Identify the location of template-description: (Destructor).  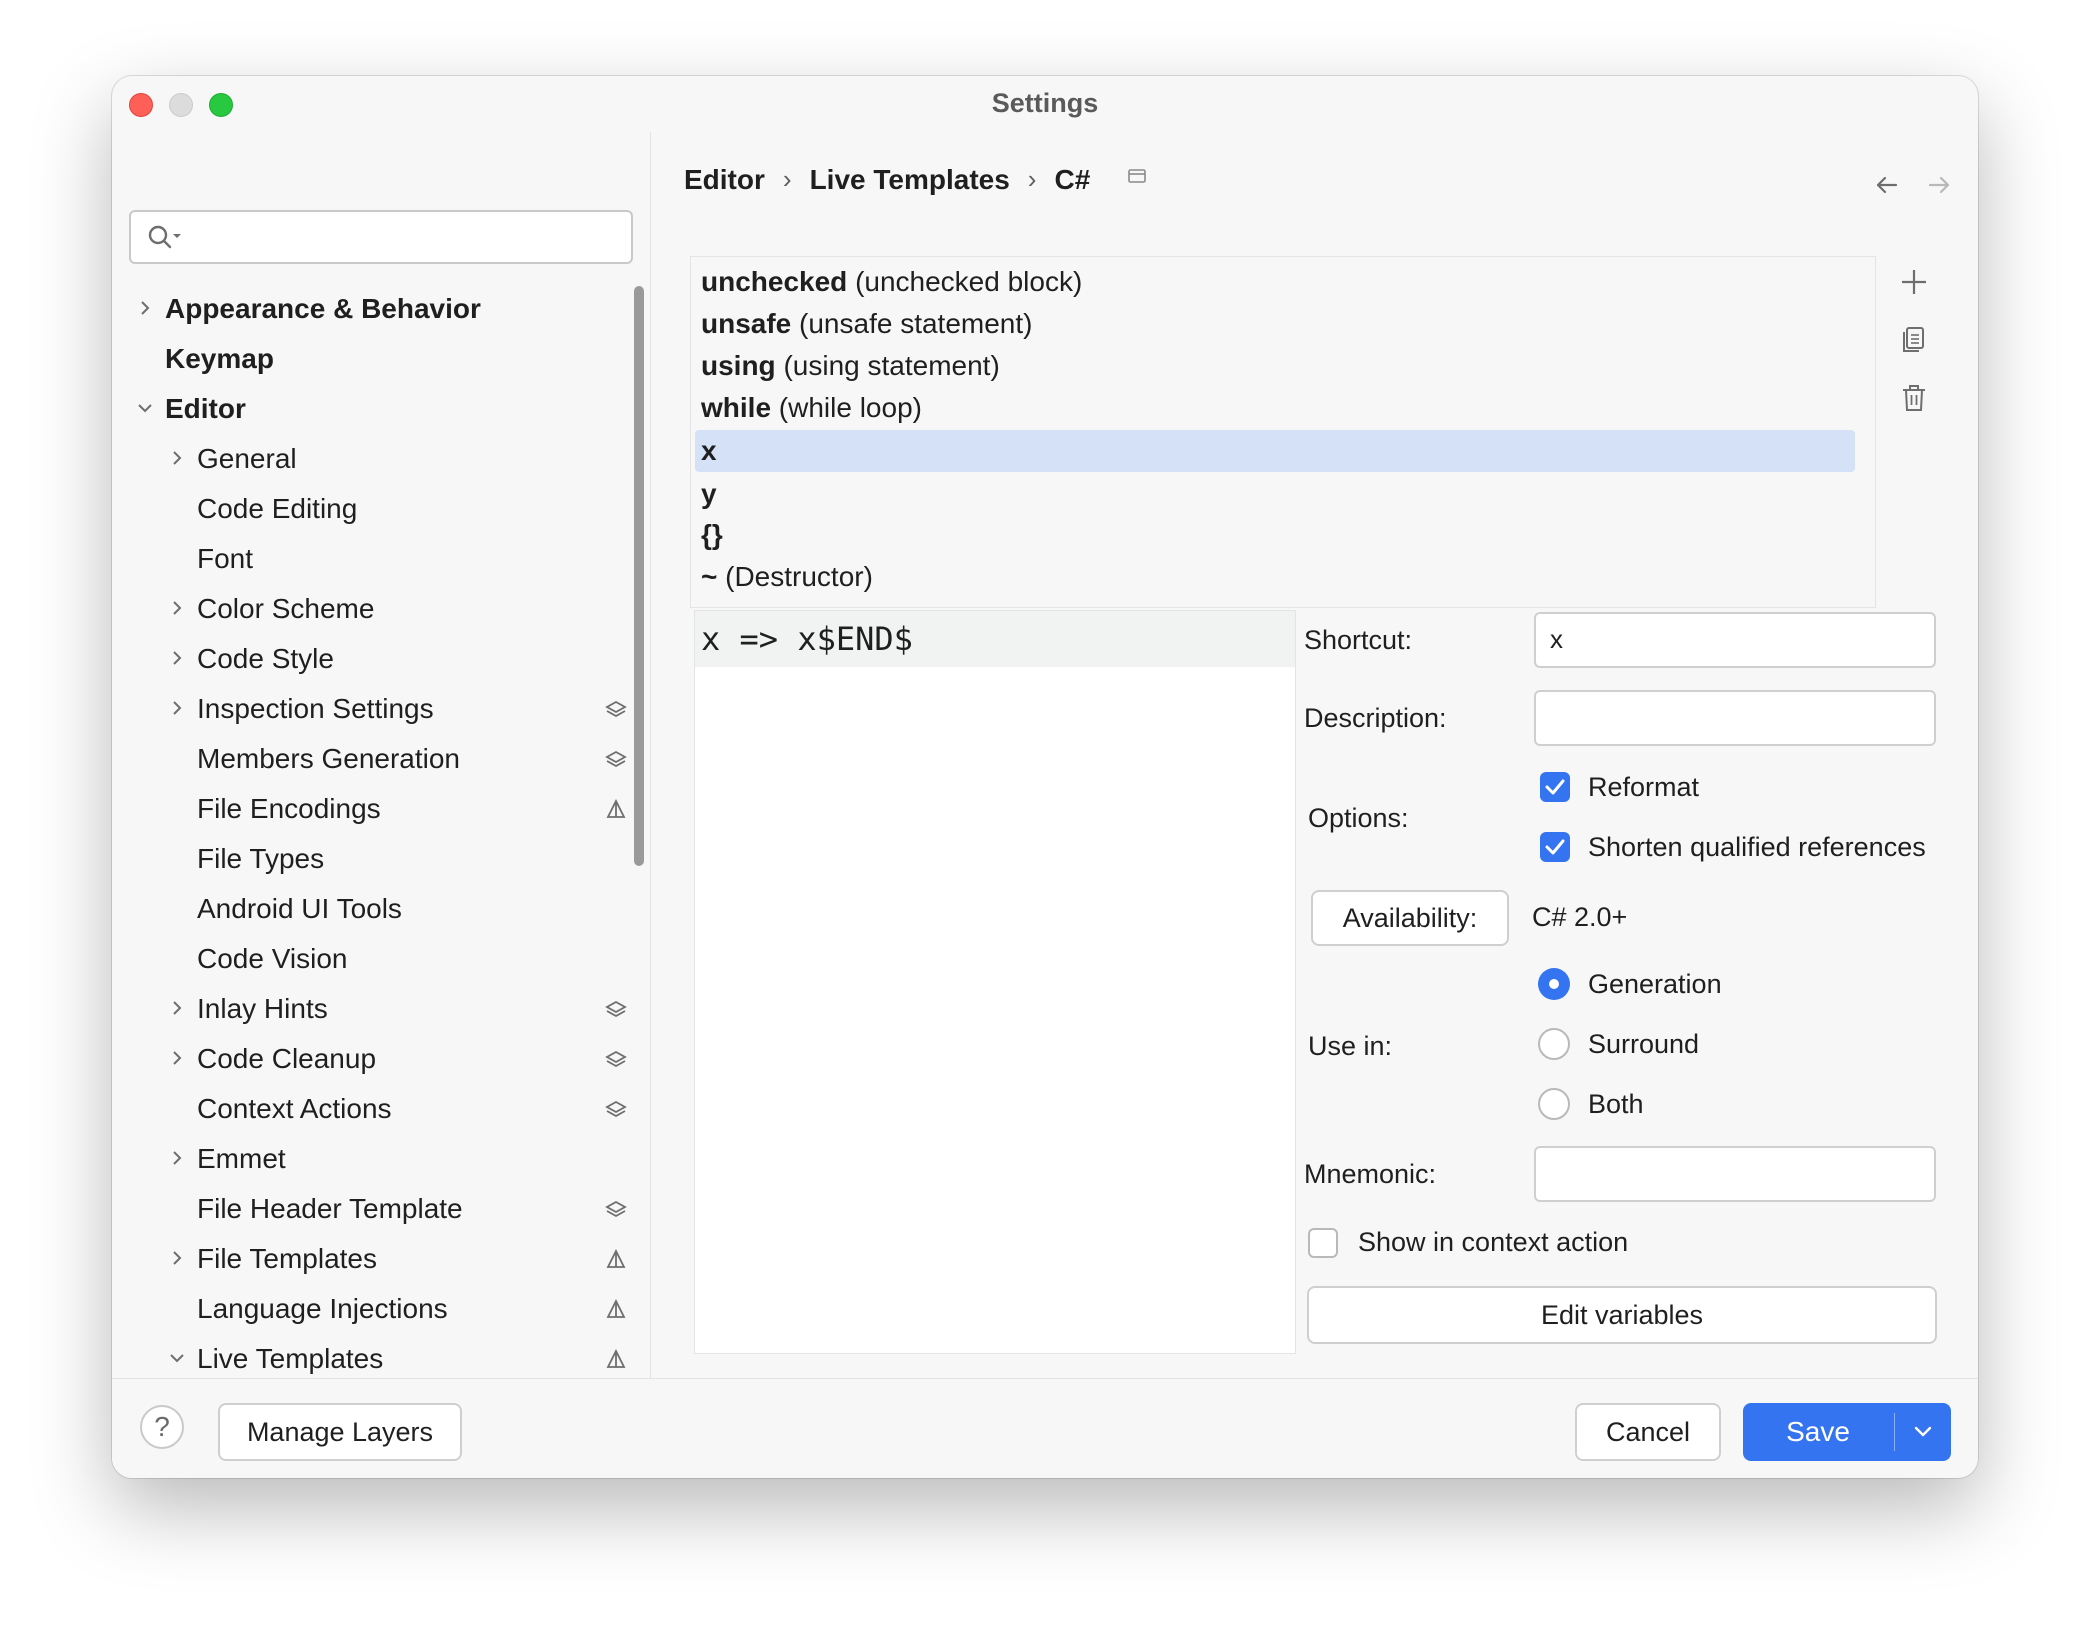
(799, 576).